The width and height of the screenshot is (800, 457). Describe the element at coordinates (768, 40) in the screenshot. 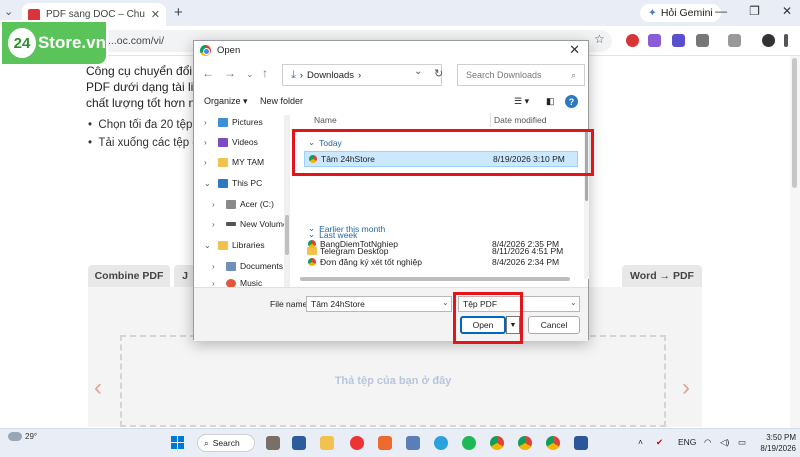

I see `avatar` at that location.